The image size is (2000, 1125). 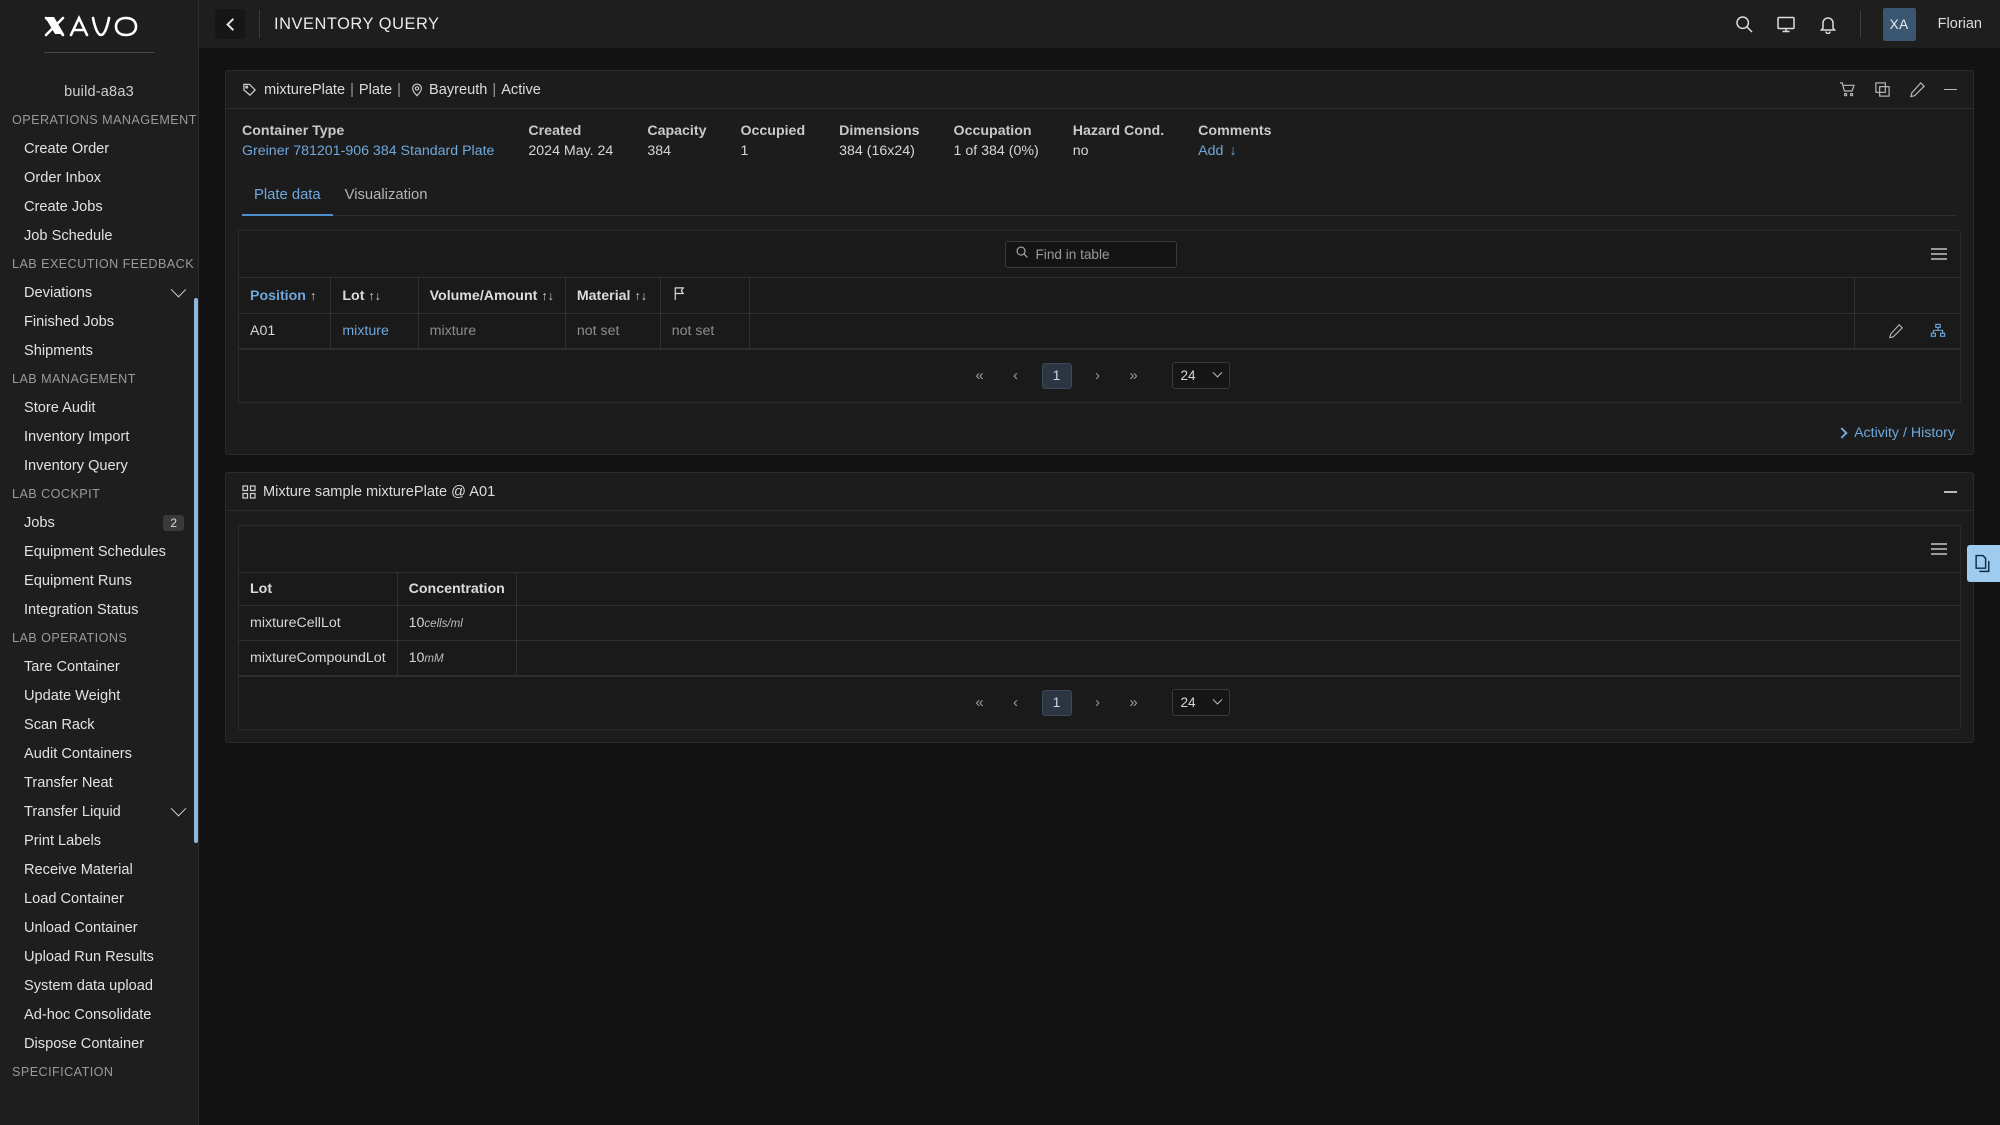 I want to click on meta-key: Container Type, so click(x=293, y=131).